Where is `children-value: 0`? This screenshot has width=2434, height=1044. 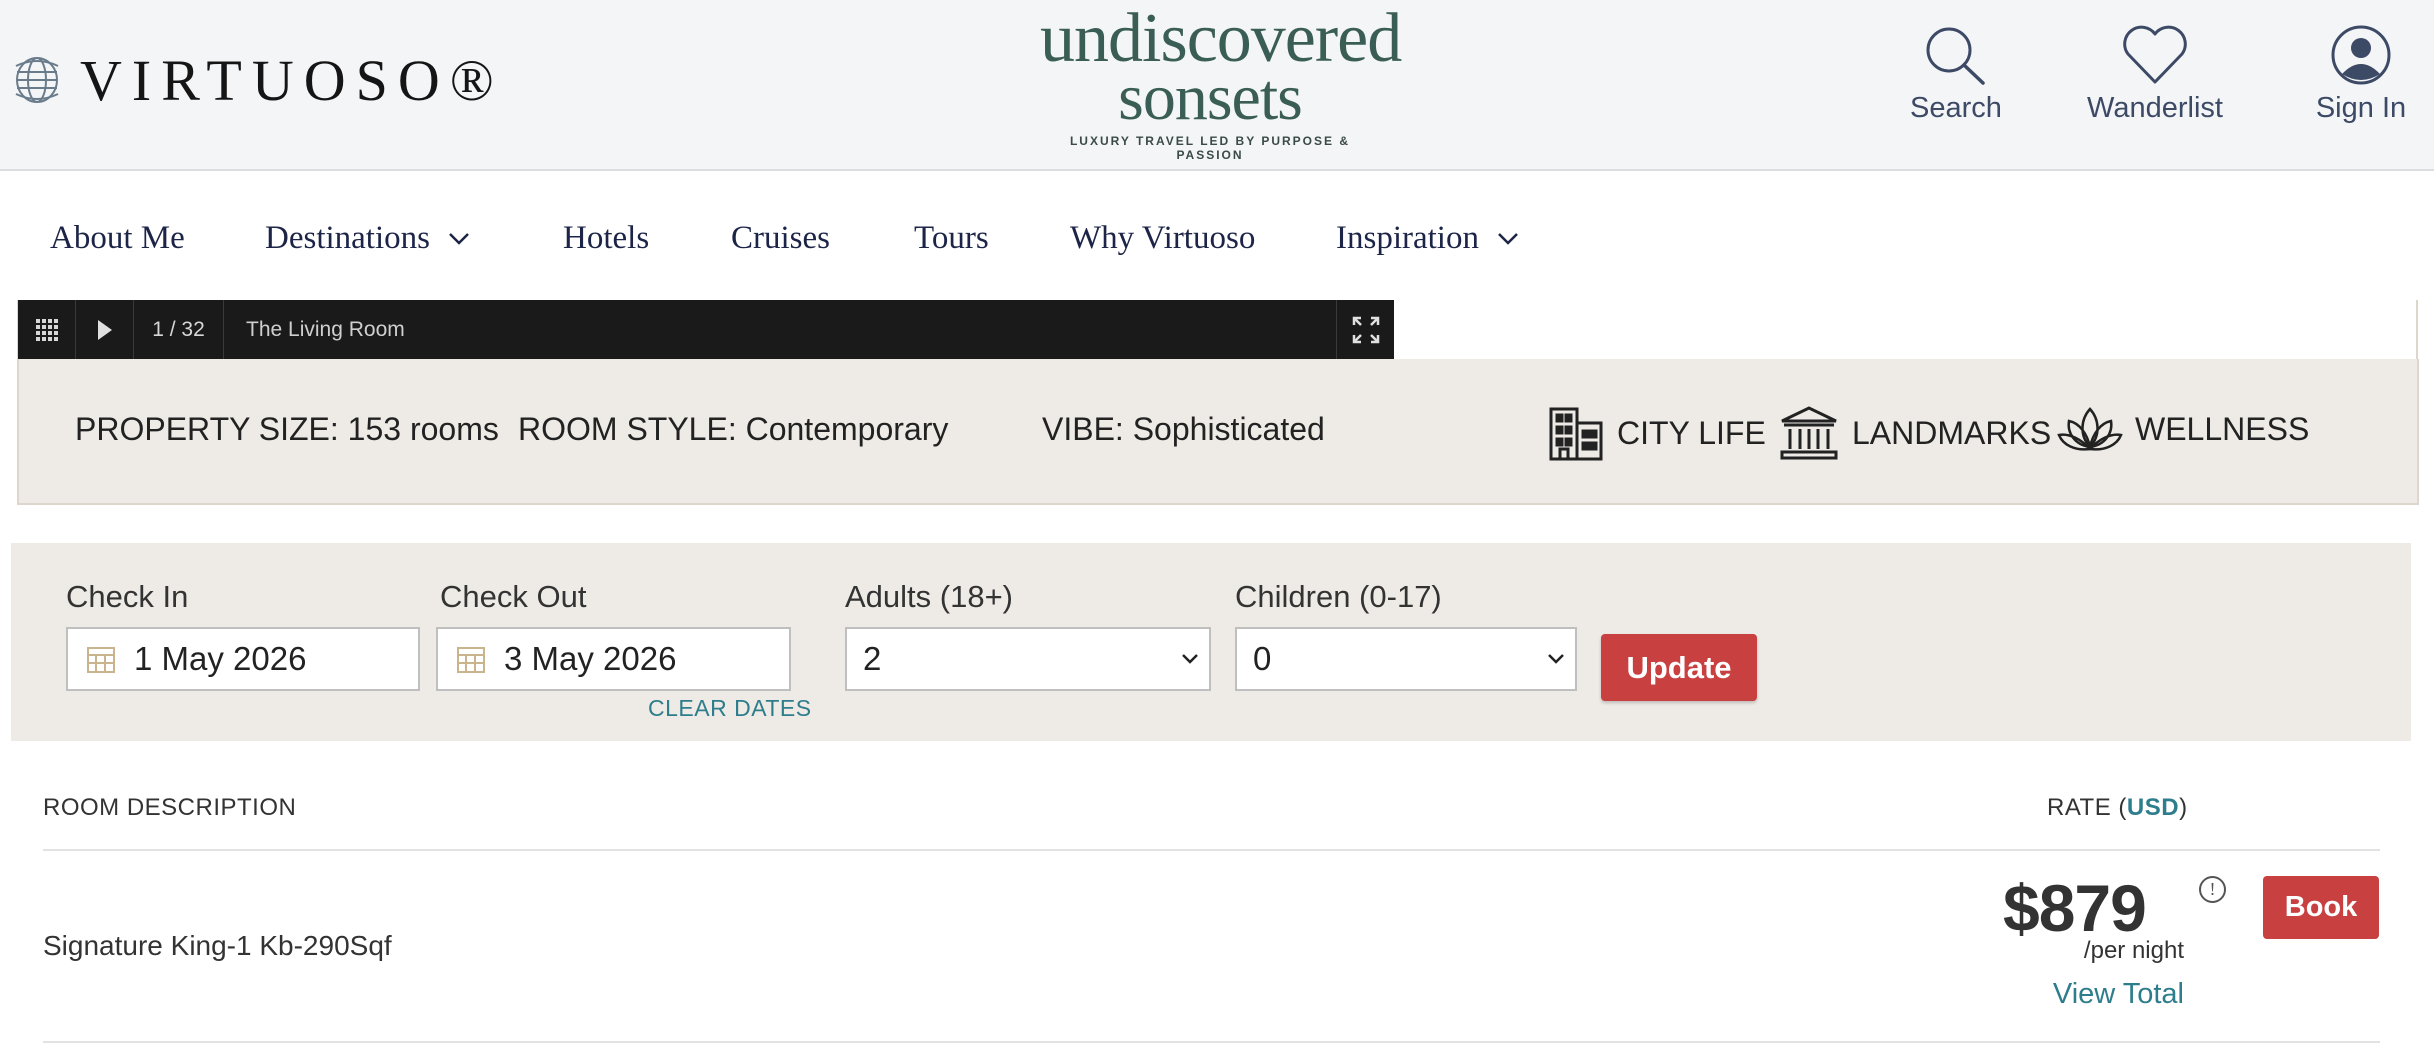
children-value: 0 is located at coordinates (1262, 658).